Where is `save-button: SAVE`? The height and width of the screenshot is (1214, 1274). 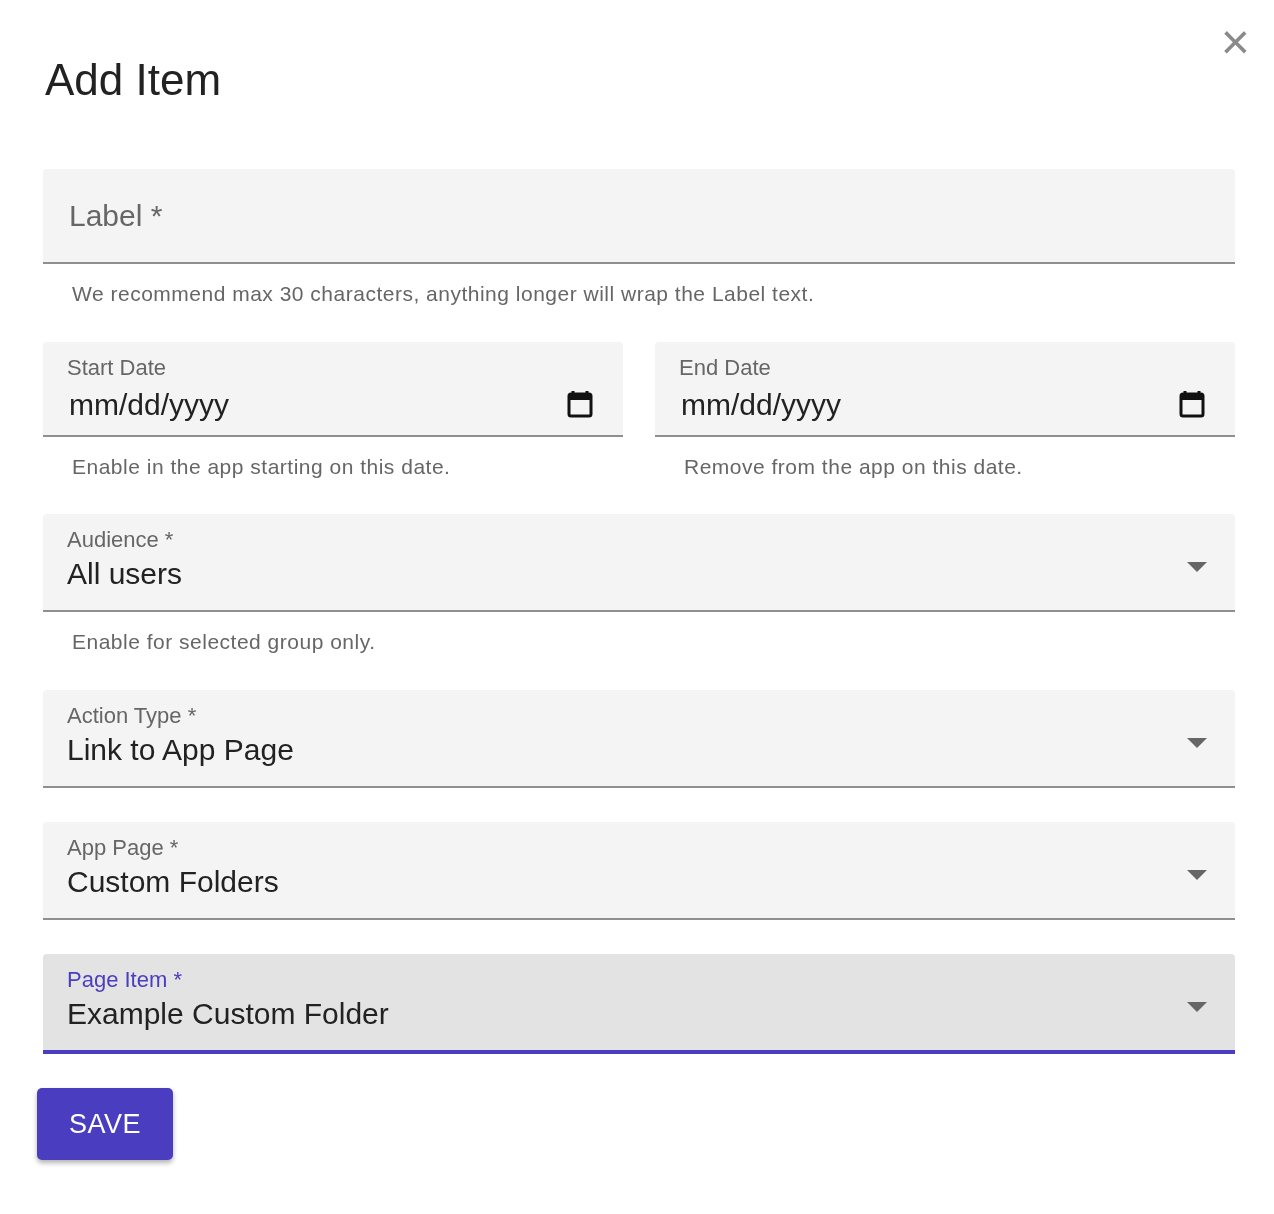 save-button: SAVE is located at coordinates (105, 1123).